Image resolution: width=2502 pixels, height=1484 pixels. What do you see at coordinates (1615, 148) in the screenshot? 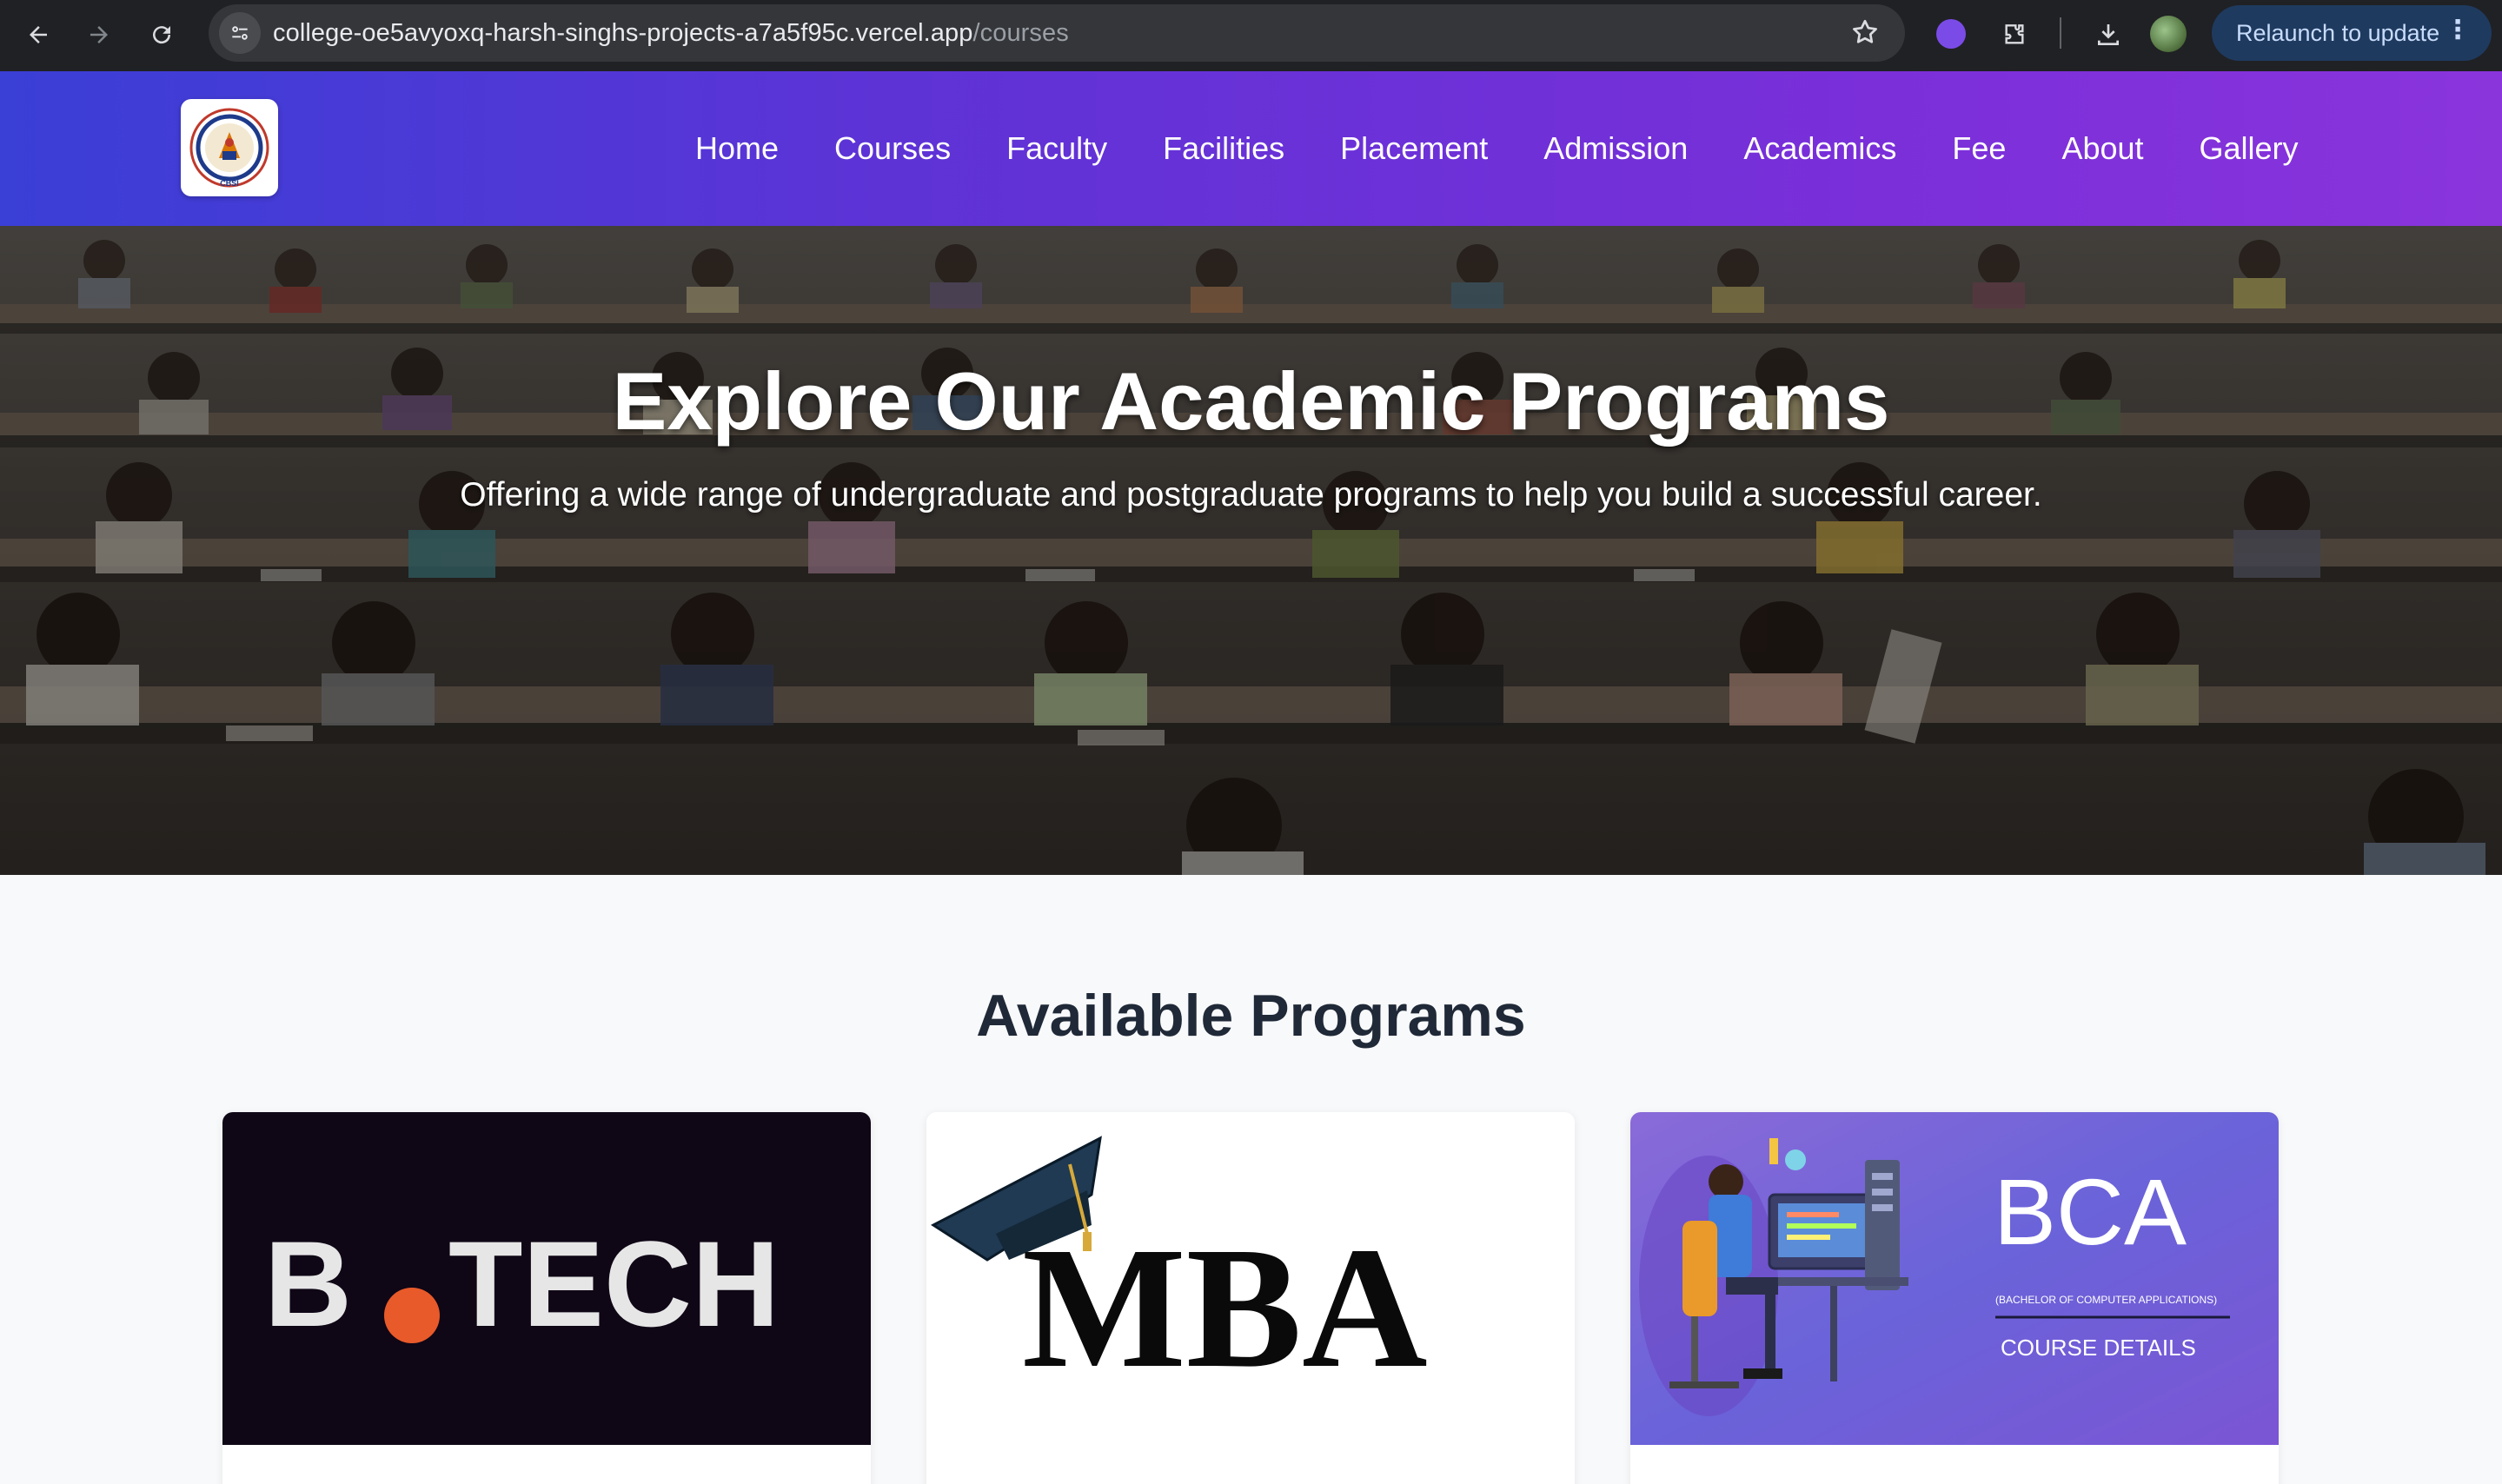
I see `nav-admission: Admission` at bounding box center [1615, 148].